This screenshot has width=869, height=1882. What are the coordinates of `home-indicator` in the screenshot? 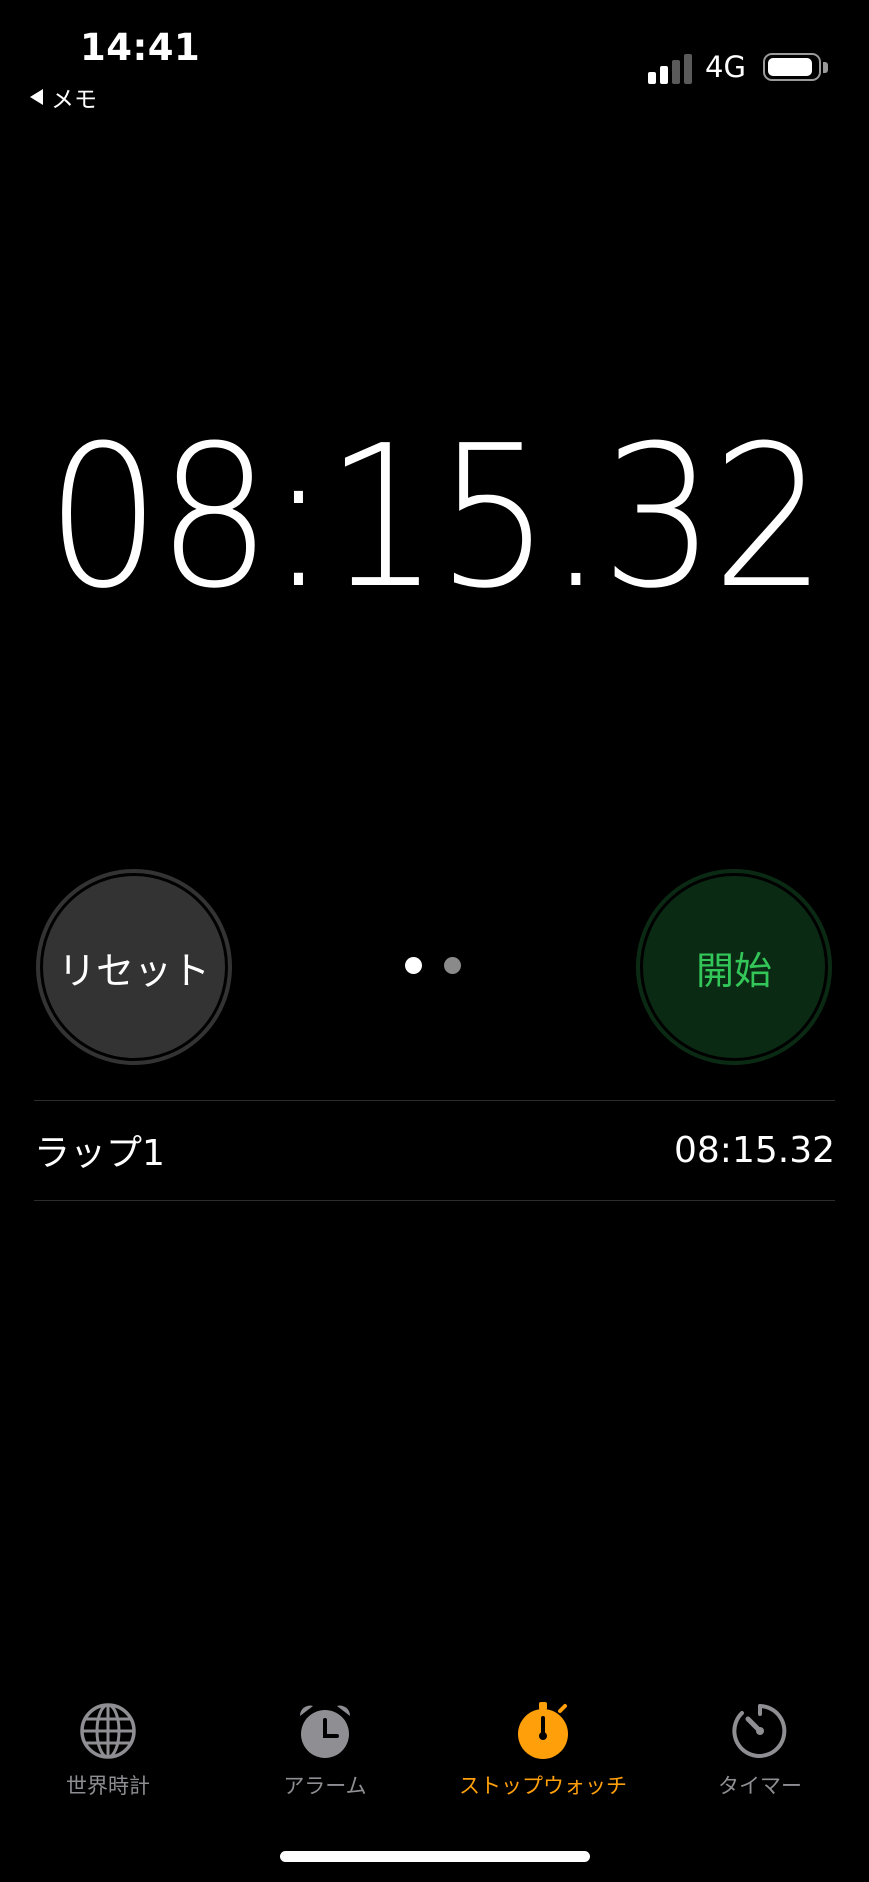 It's located at (435, 1856).